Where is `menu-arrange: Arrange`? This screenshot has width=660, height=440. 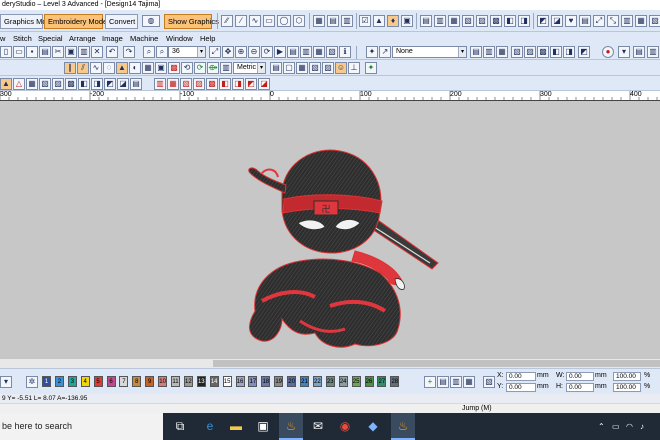 menu-arrange: Arrange is located at coordinates (82, 38).